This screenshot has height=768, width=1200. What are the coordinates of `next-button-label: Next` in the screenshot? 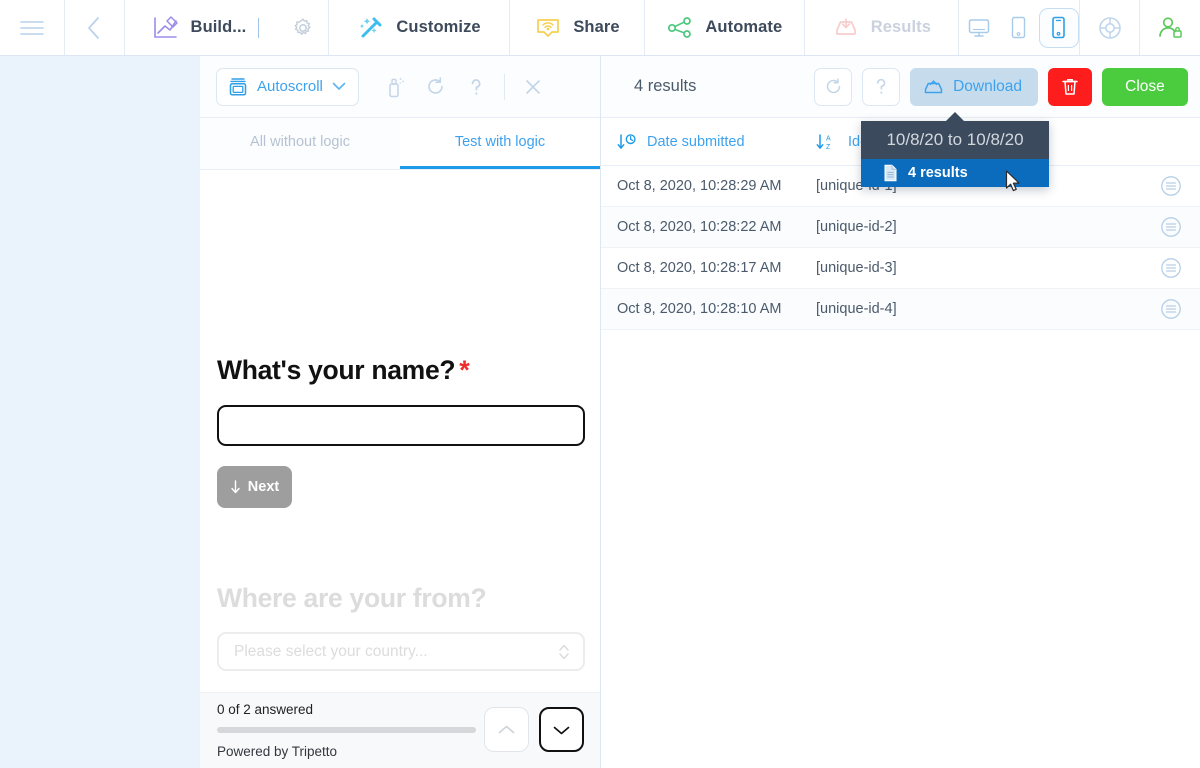 It's located at (263, 486).